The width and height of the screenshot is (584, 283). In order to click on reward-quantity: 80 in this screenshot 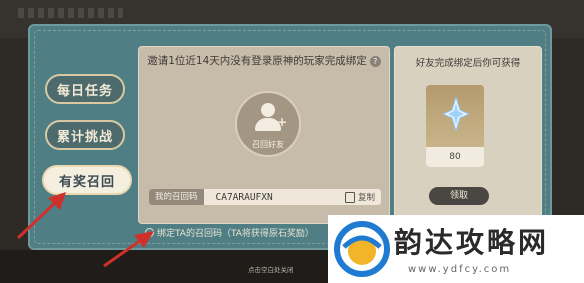, I will do `click(455, 157)`.